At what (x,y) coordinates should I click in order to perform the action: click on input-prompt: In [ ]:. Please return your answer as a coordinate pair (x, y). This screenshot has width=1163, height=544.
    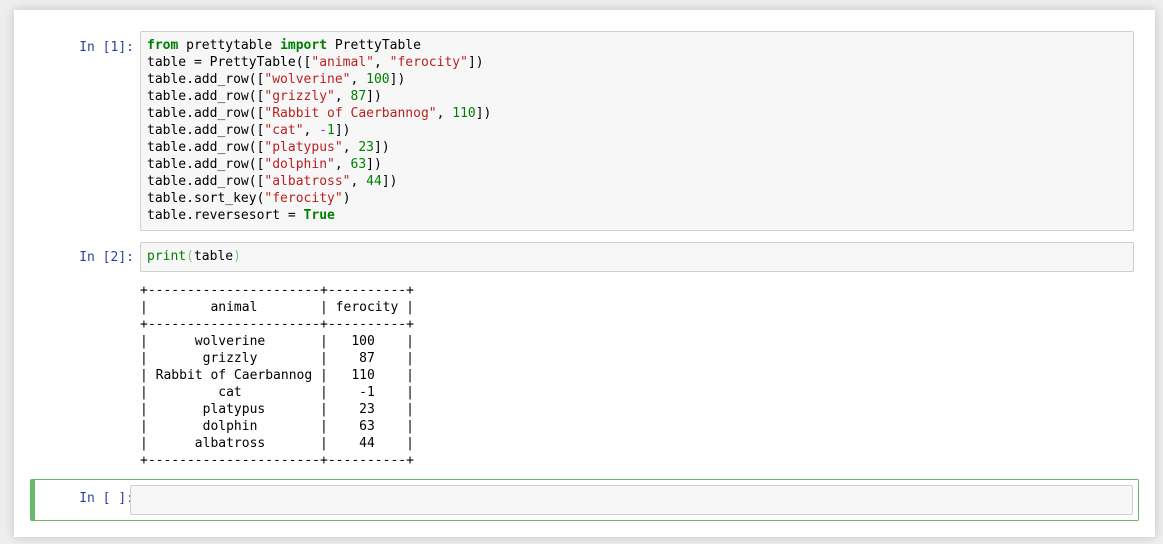
    Looking at the image, I should click on (106, 498).